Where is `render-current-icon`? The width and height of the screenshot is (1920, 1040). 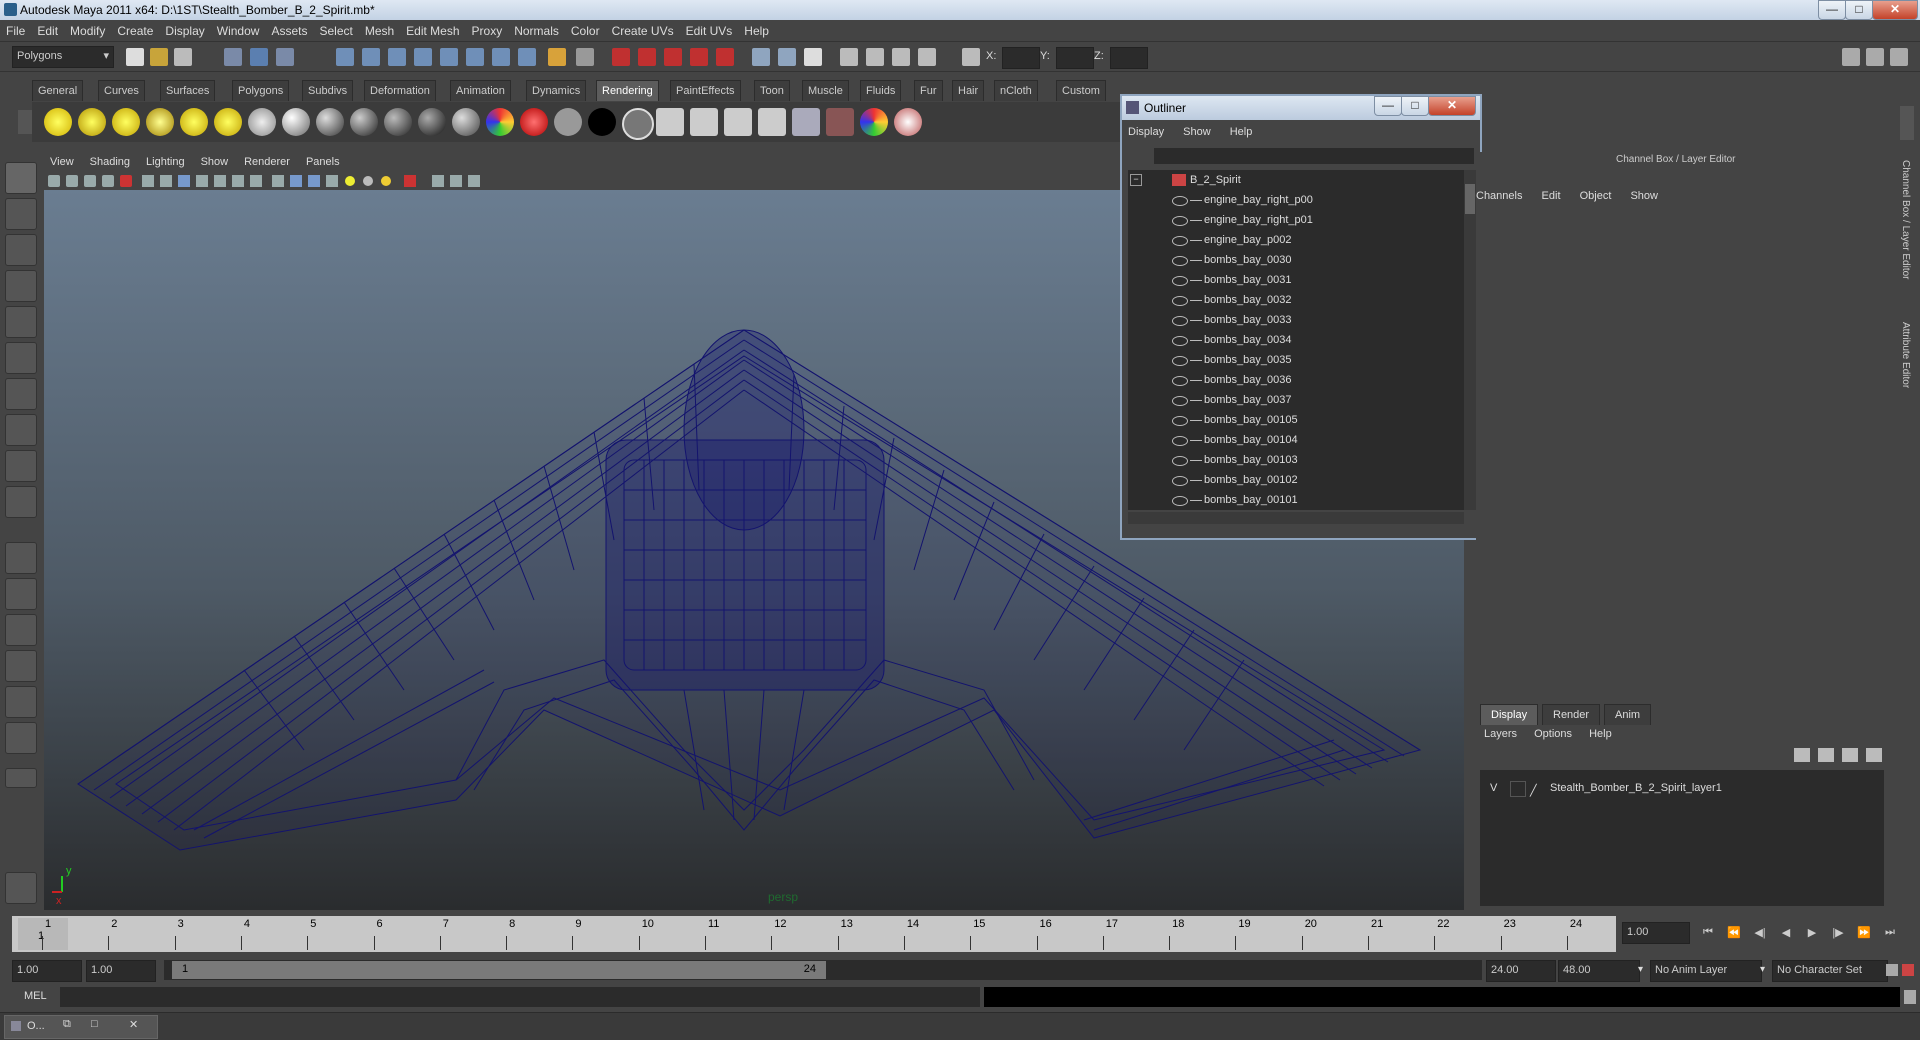
render-current-icon is located at coordinates (621, 57).